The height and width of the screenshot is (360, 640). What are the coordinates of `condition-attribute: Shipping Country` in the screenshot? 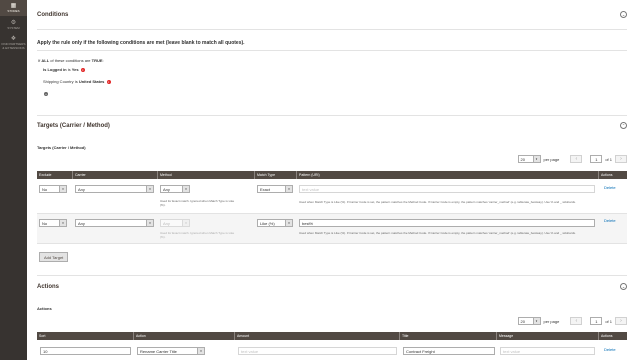 It's located at (58, 81).